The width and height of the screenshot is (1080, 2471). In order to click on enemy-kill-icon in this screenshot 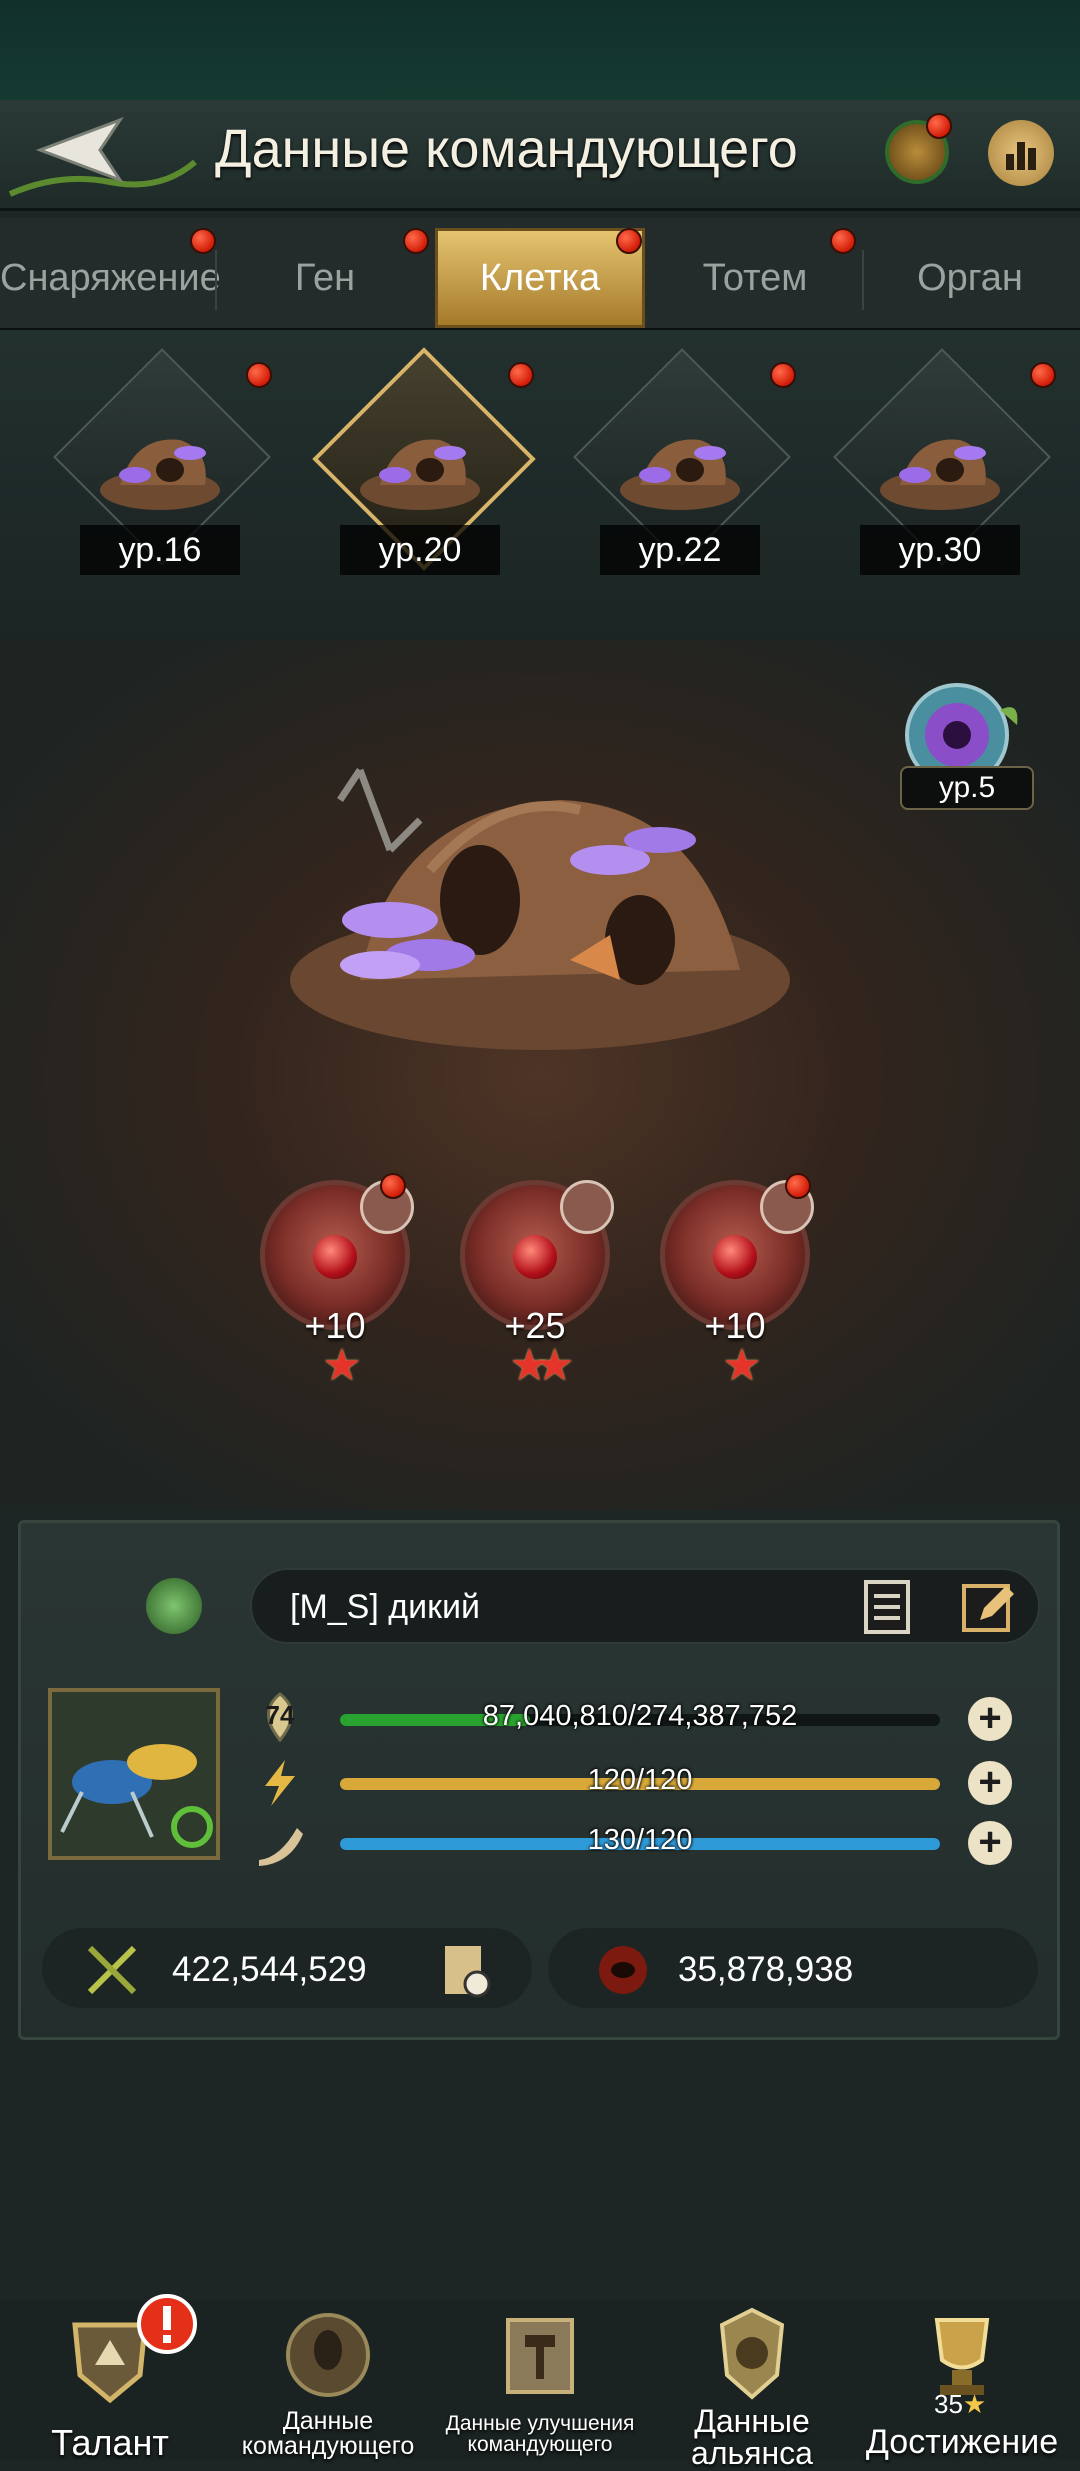, I will do `click(623, 1970)`.